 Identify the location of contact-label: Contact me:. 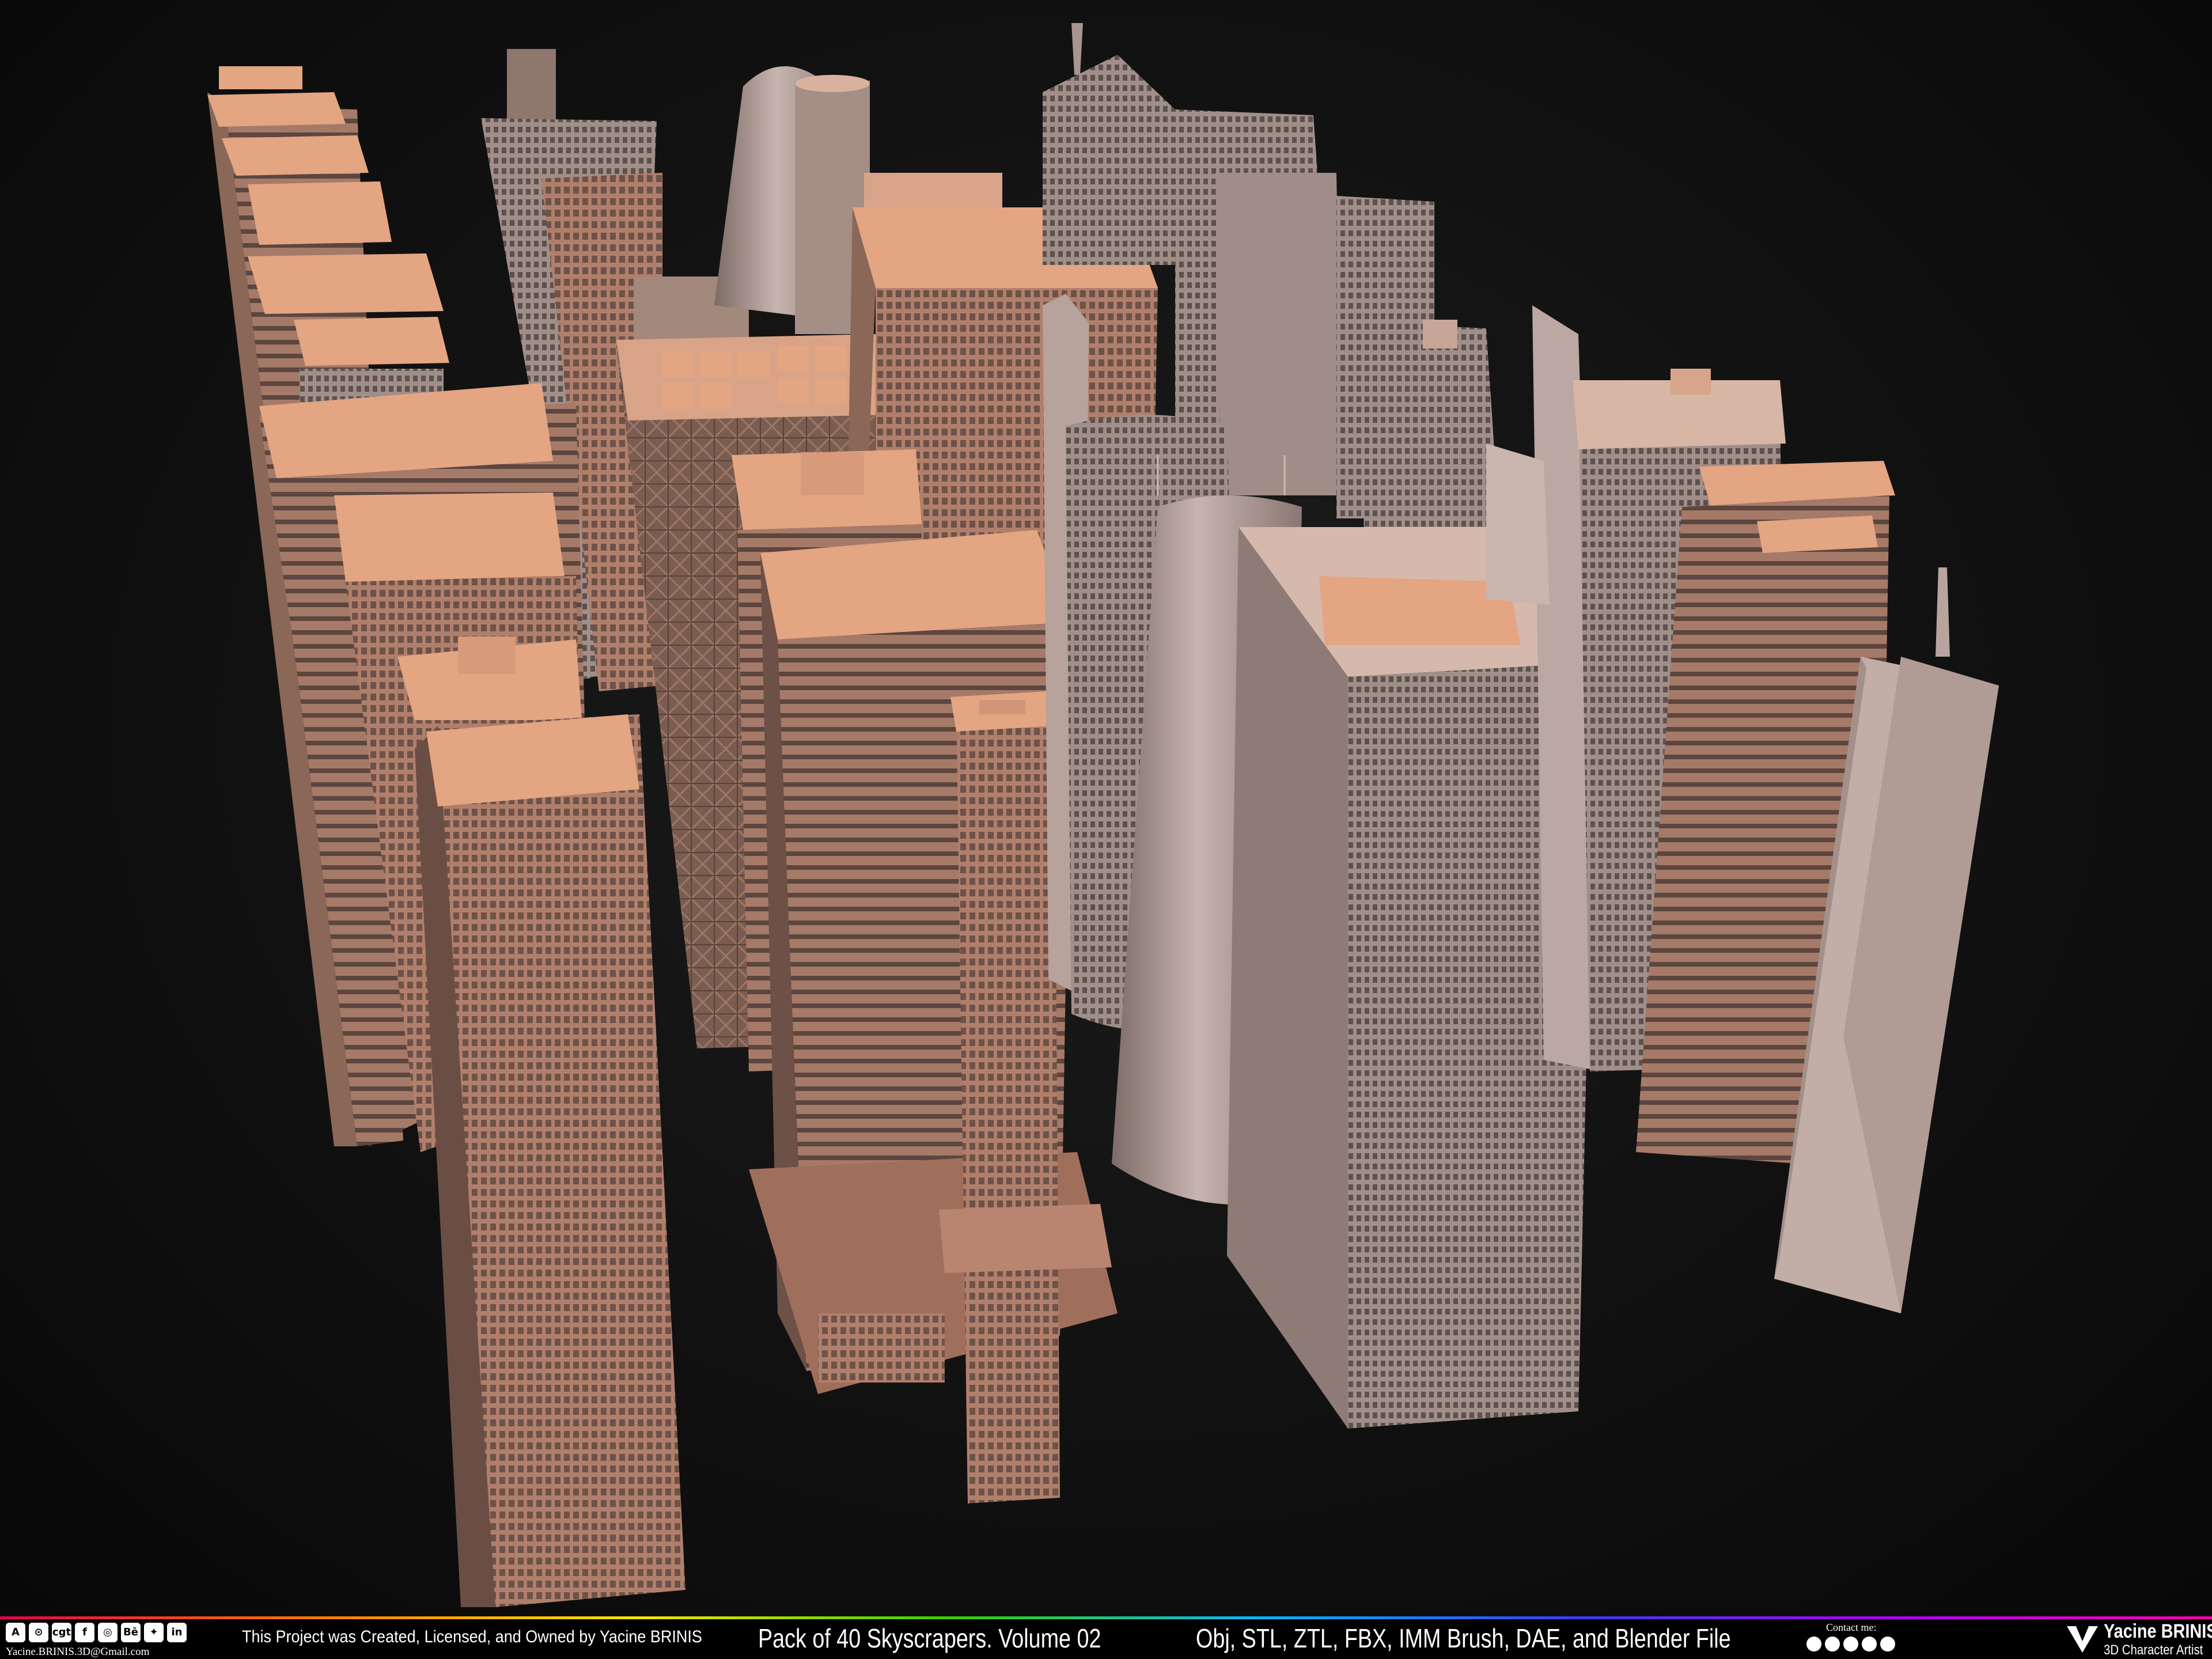
(1851, 1627).